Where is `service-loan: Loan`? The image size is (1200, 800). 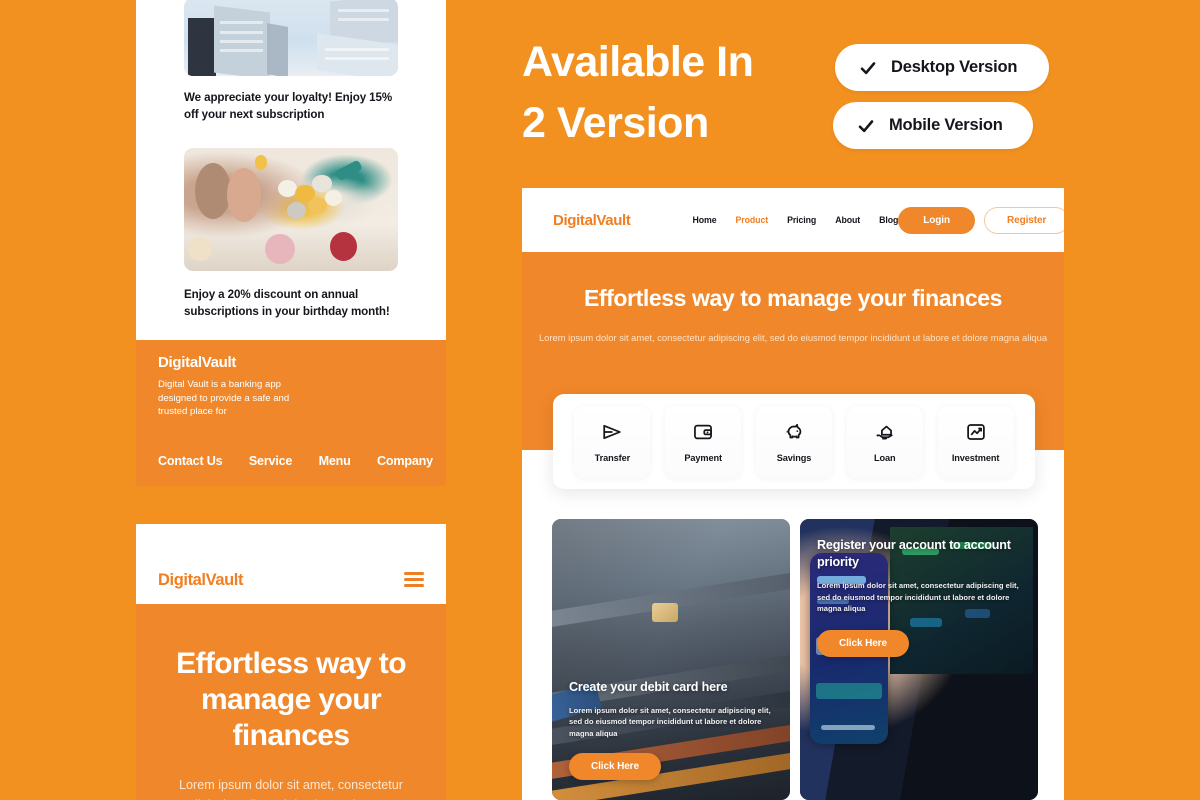
service-loan: Loan is located at coordinates (884, 441).